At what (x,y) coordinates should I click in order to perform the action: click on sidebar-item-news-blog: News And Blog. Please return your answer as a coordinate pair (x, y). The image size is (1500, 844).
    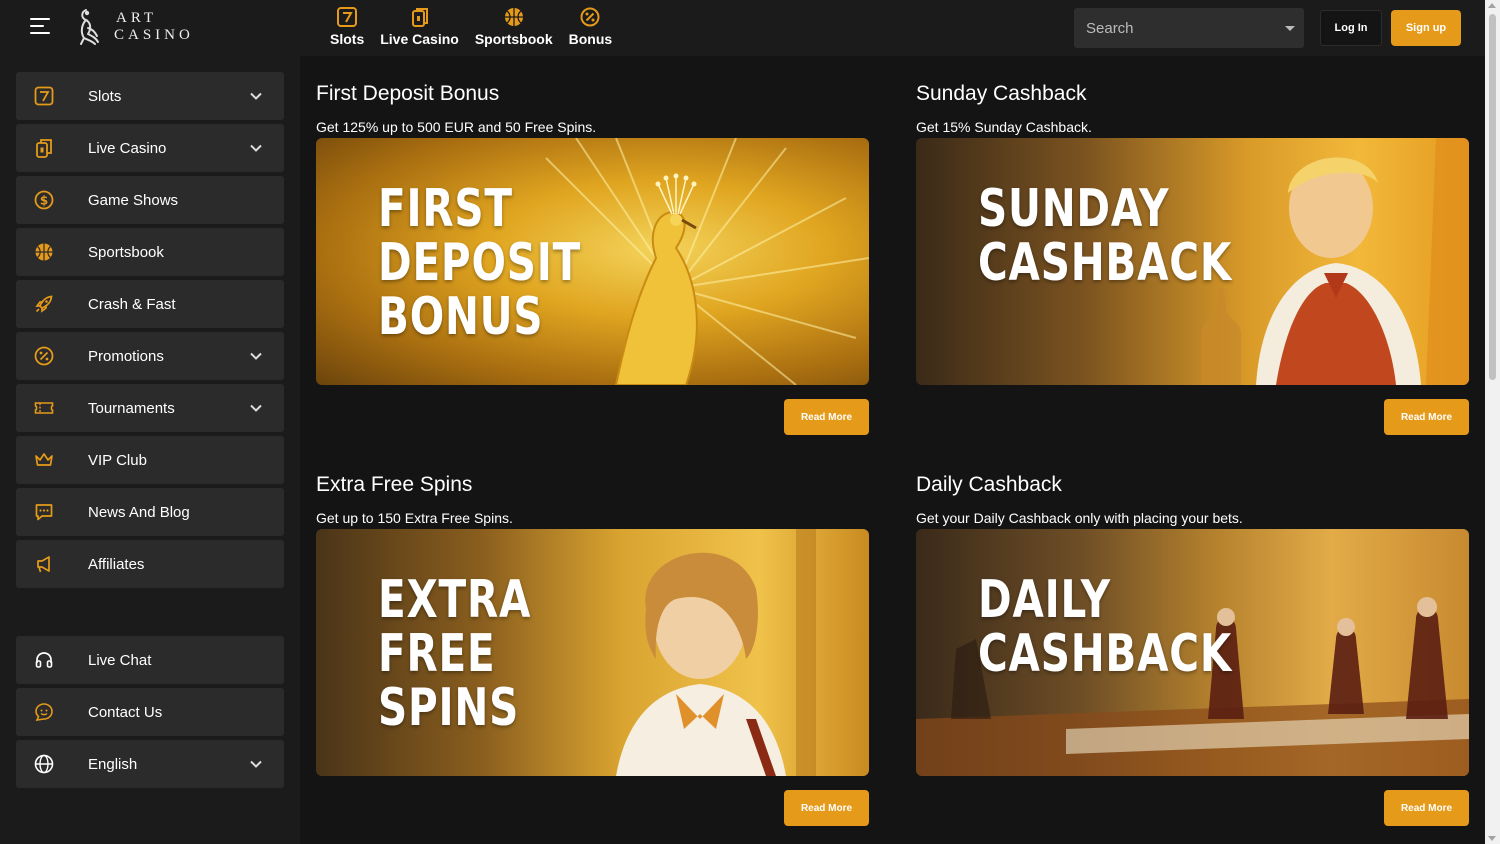
    Looking at the image, I should click on (150, 512).